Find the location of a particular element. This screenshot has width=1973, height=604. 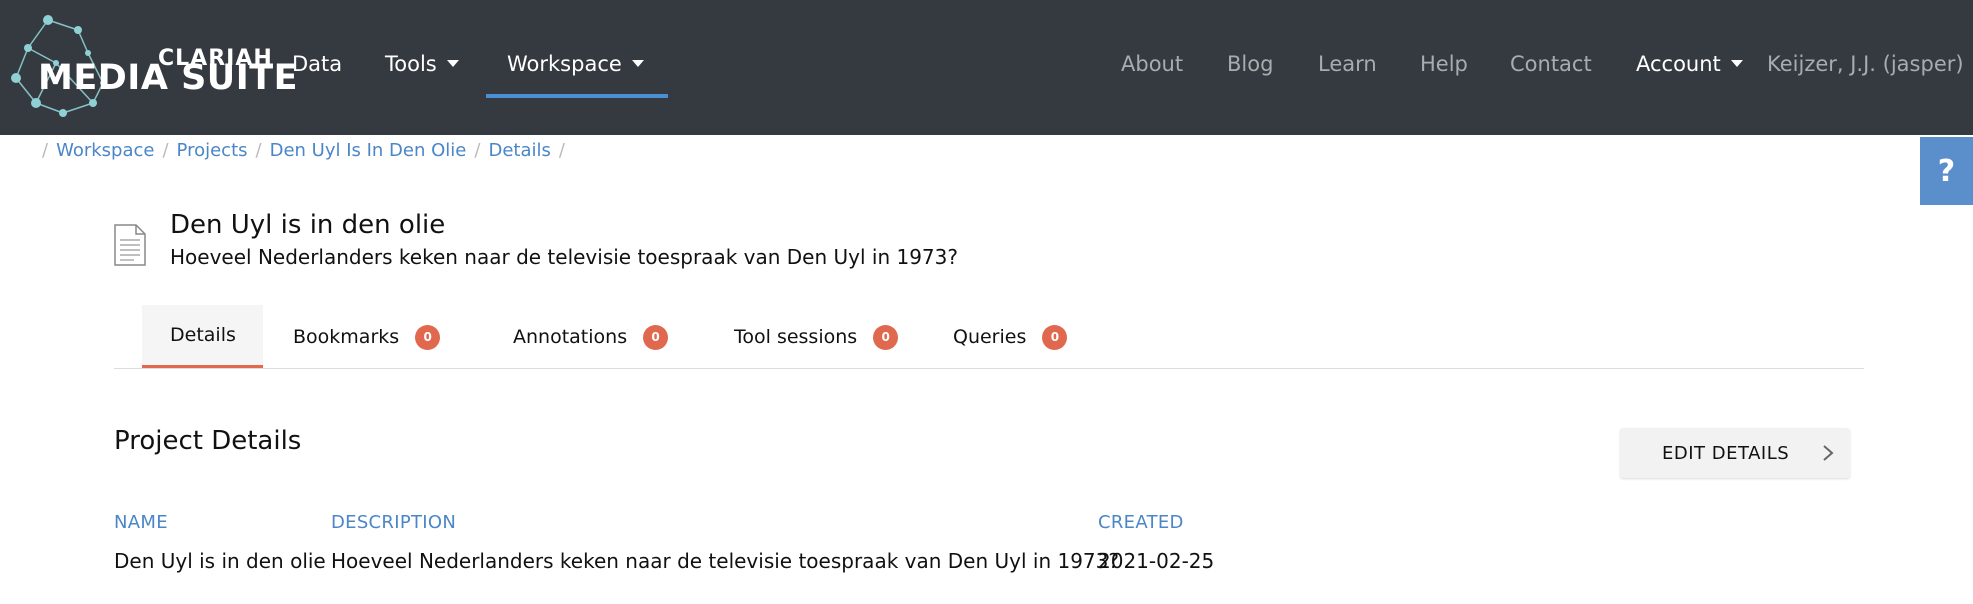

nav-workspace-label: Workspace is located at coordinates (564, 64).